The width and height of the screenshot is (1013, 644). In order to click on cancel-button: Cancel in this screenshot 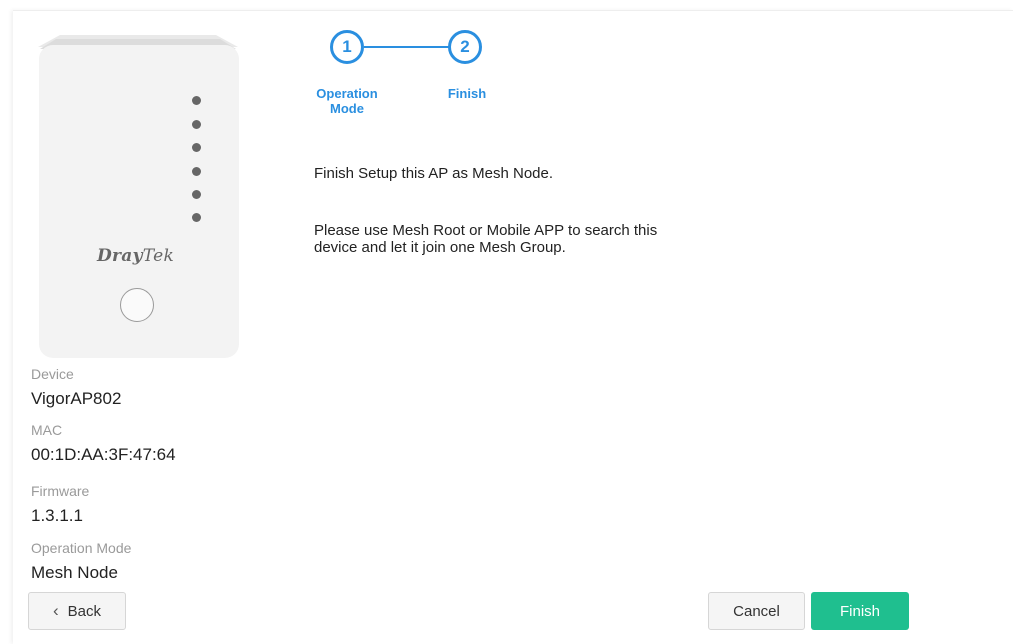, I will do `click(756, 611)`.